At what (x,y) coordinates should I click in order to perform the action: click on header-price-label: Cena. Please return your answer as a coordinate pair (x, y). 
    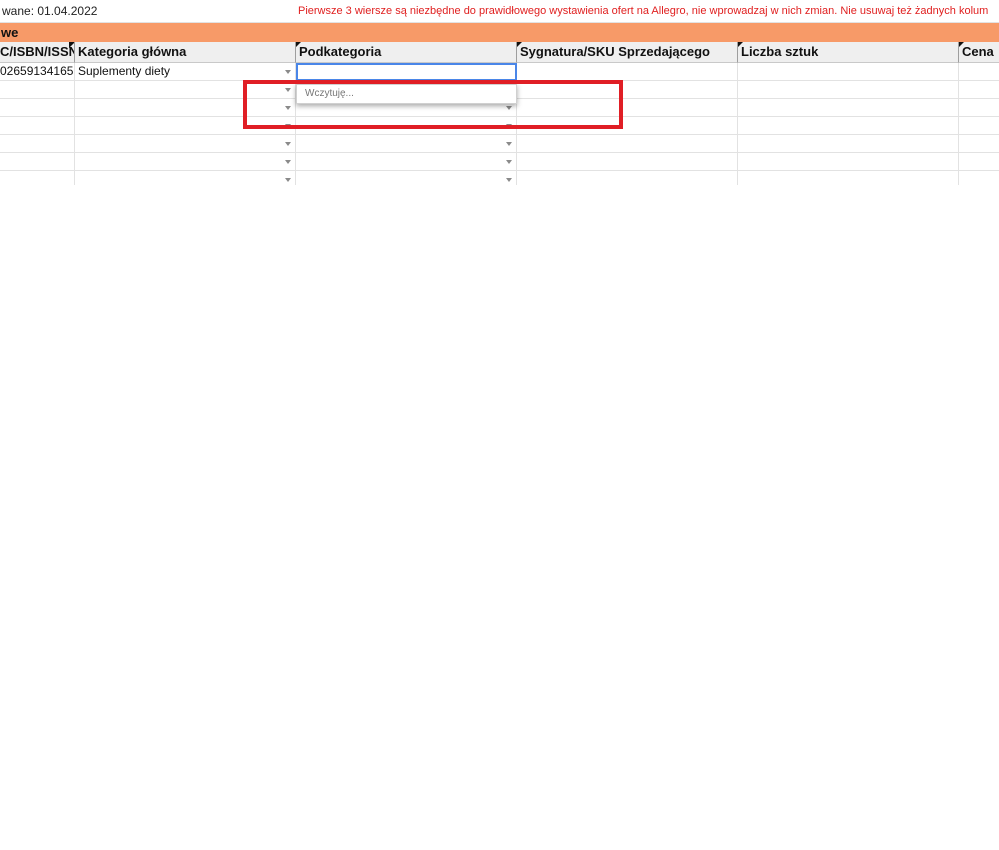
    Looking at the image, I should click on (978, 51).